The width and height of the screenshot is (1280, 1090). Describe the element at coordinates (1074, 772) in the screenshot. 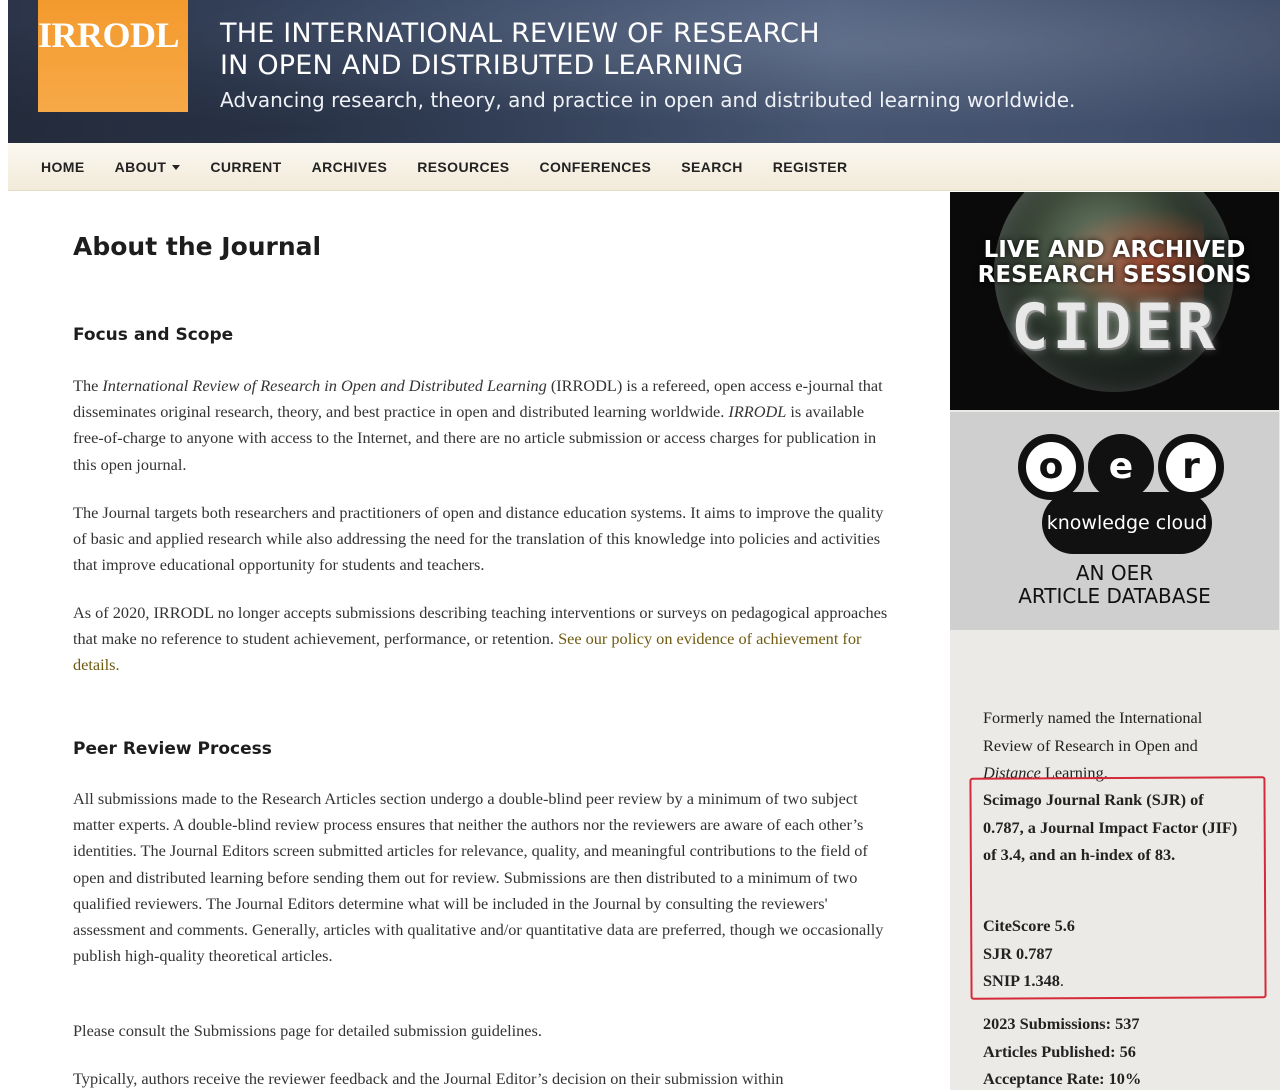

I see `text: Learning.` at that location.